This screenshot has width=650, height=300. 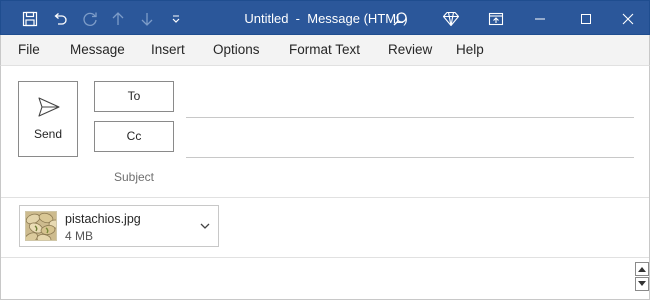 What do you see at coordinates (49, 107) in the screenshot?
I see `send-icon` at bounding box center [49, 107].